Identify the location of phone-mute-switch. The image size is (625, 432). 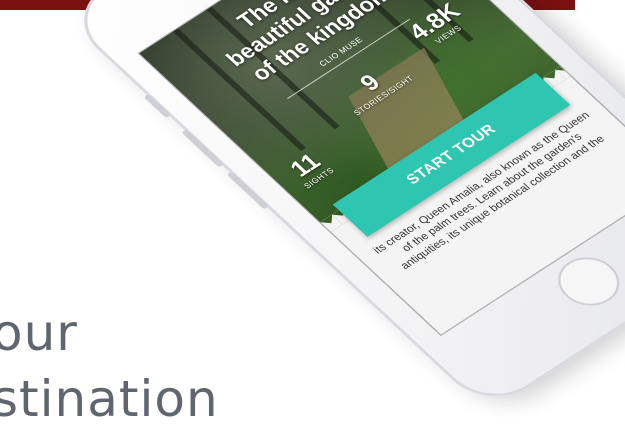
(157, 106).